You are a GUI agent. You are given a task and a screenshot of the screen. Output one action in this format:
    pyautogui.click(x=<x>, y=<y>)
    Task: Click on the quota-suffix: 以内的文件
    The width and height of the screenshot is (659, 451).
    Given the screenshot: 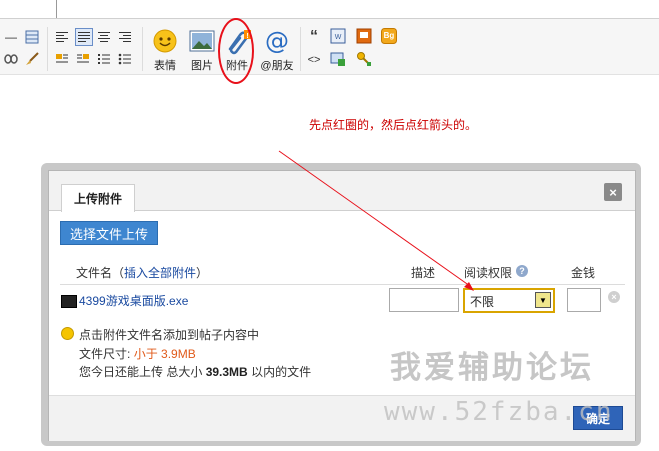 What is the action you would take?
    pyautogui.click(x=281, y=372)
    